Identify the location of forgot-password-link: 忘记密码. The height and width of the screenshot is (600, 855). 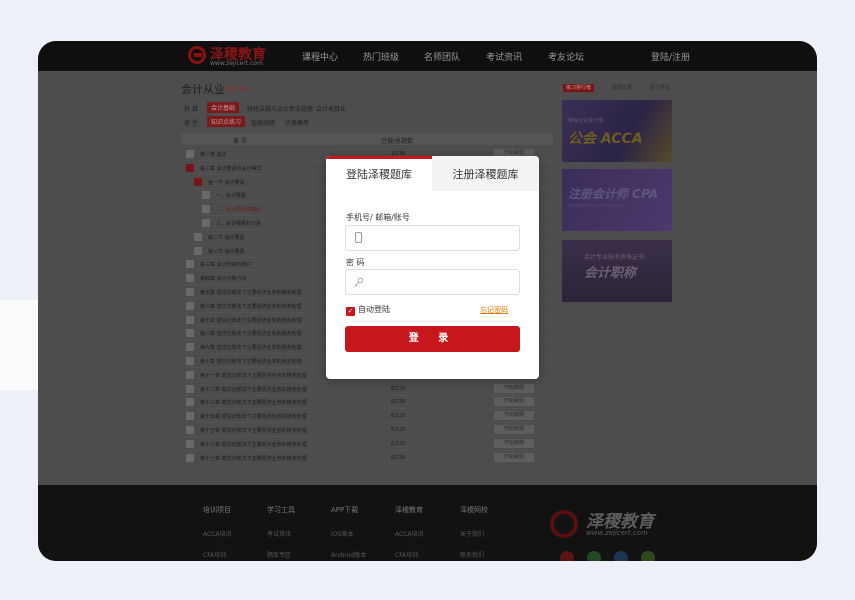
(494, 310).